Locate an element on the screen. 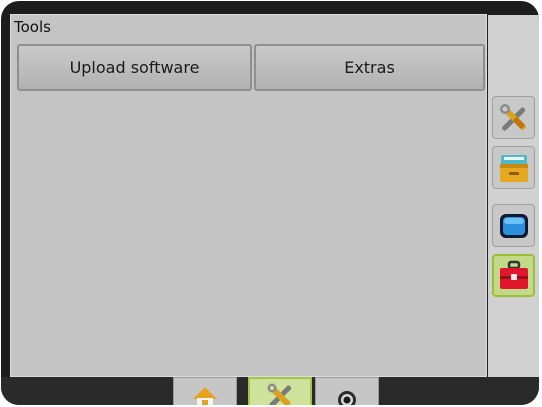 The width and height of the screenshot is (542, 407). file-box-icon is located at coordinates (513, 168).